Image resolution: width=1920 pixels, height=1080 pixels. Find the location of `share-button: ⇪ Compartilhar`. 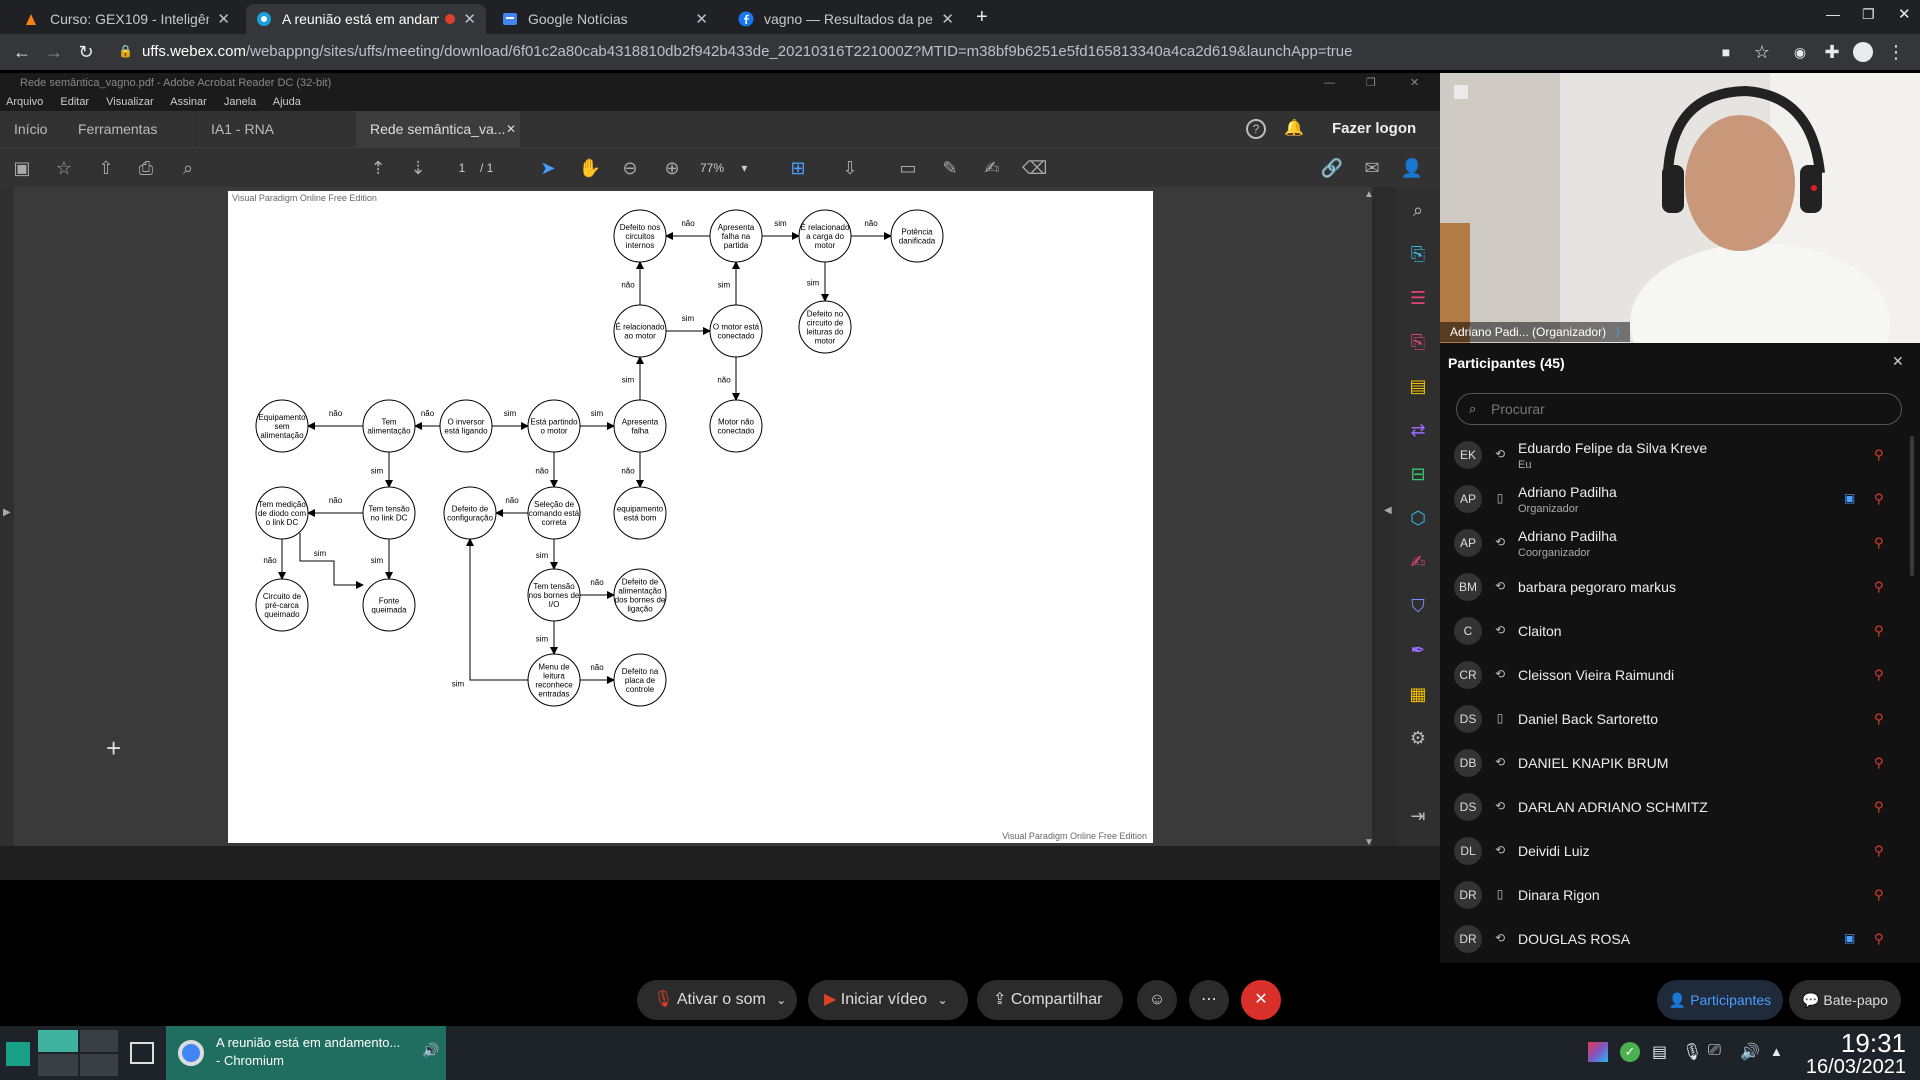

share-button: ⇪ Compartilhar is located at coordinates (1050, 1000).